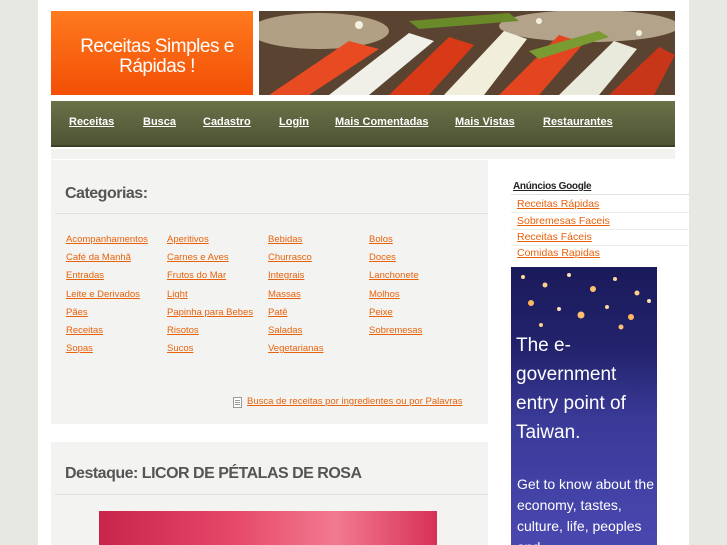 Image resolution: width=727 pixels, height=545 pixels. What do you see at coordinates (79, 348) in the screenshot?
I see `category-link: Sopas` at bounding box center [79, 348].